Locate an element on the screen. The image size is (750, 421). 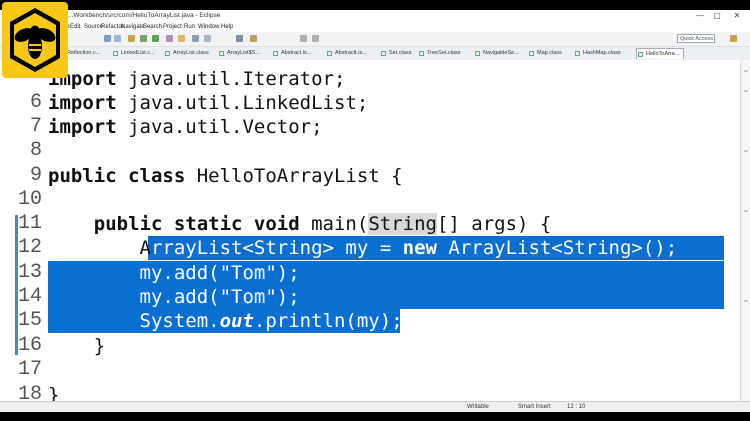
code-text: import java.util.Iterator; is located at coordinates (196, 79).